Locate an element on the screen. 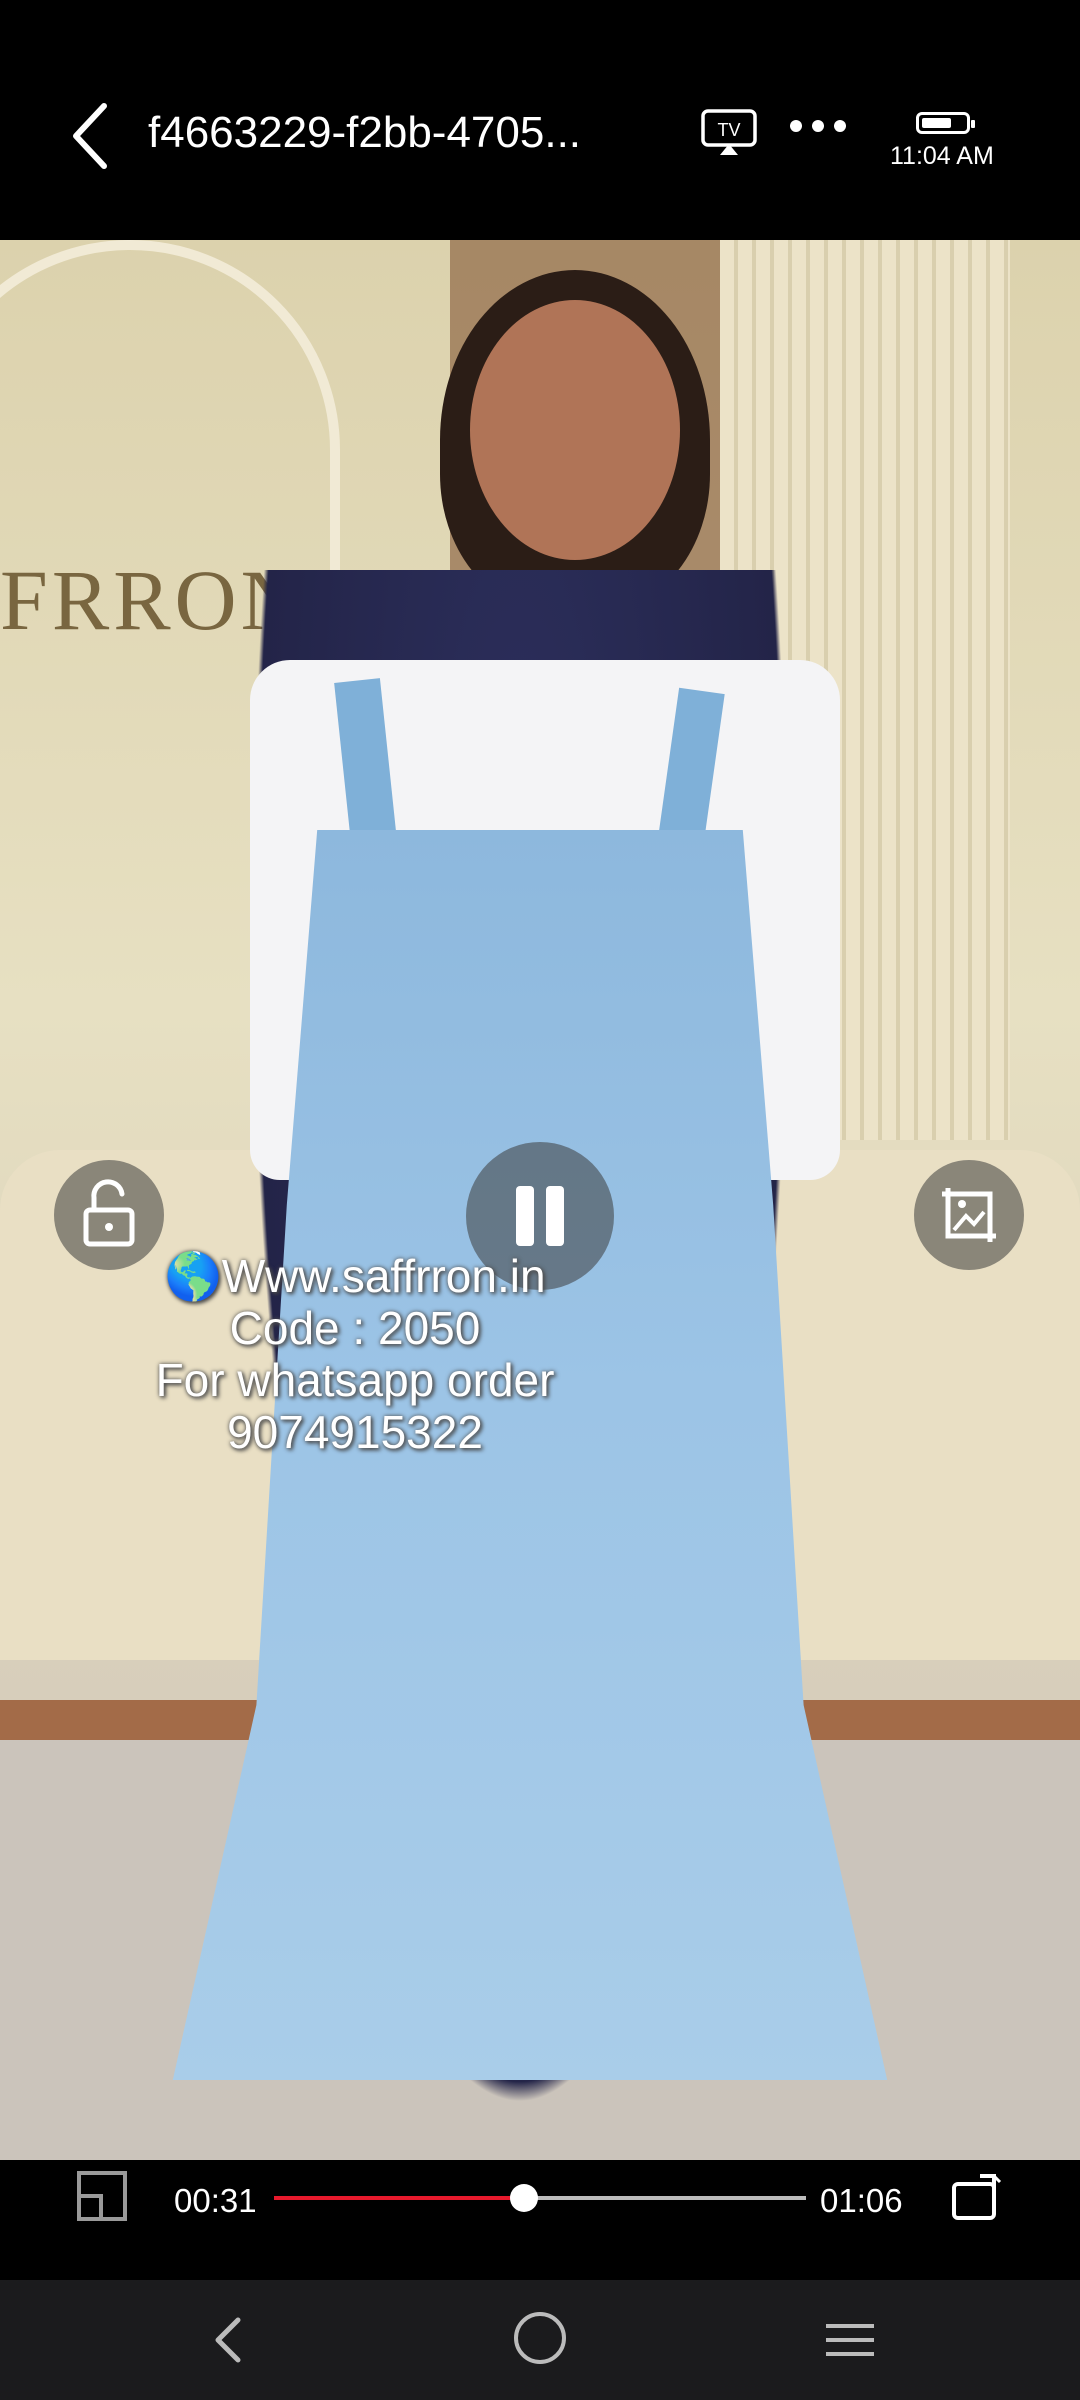 The image size is (1080, 2400). overlay-website: 🌎Www.saffrron.in is located at coordinates (355, 1276).